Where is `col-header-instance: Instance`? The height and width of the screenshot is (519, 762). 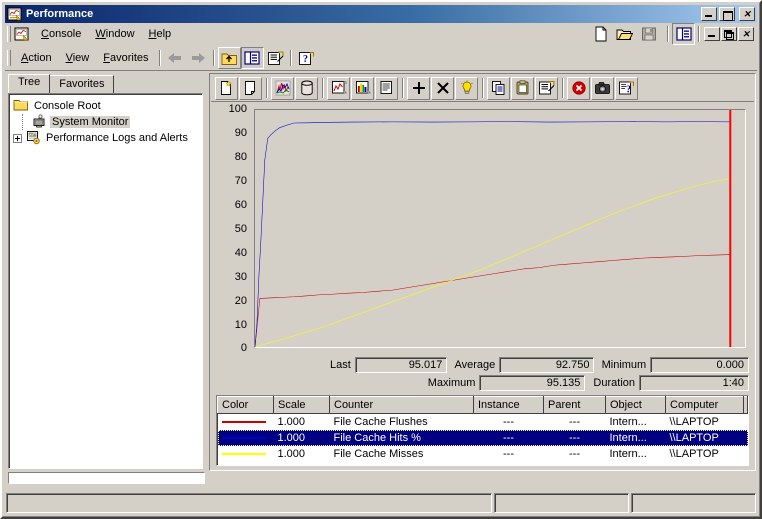 col-header-instance: Instance is located at coordinates (508, 405).